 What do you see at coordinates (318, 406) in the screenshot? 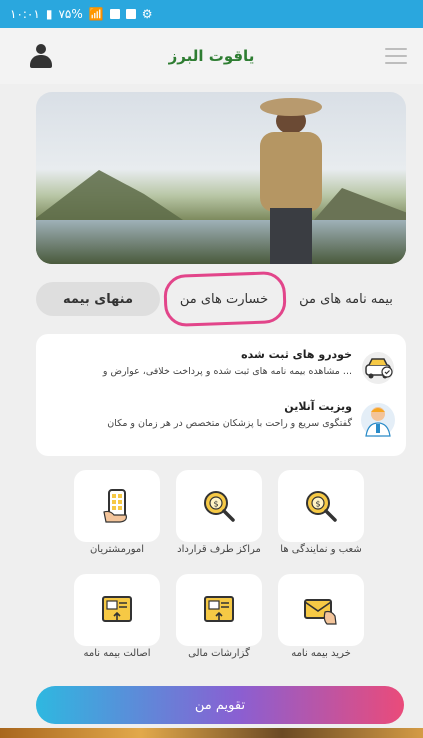
I see `feature-title: ویزیت آنلاین` at bounding box center [318, 406].